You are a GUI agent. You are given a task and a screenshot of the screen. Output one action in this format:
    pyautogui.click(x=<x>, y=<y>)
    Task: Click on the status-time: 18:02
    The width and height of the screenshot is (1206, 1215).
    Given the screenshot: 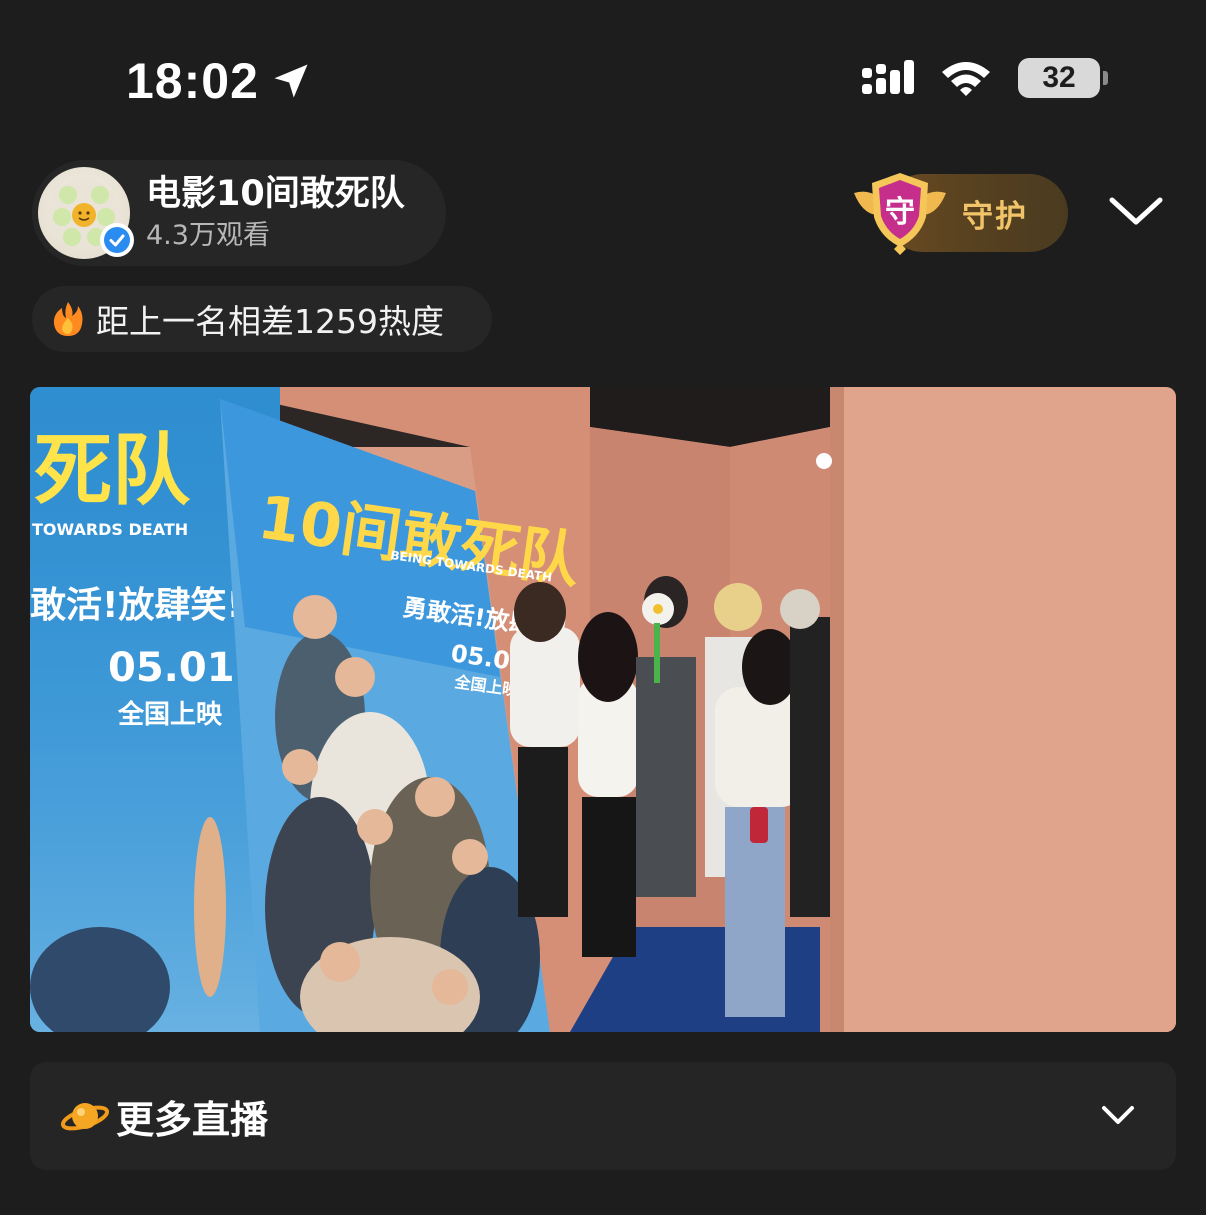 What is the action you would take?
    pyautogui.click(x=219, y=81)
    